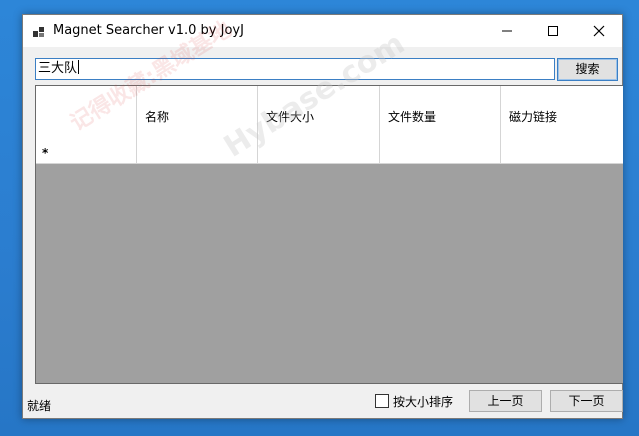 The image size is (639, 436). I want to click on maximize-icon, so click(553, 31).